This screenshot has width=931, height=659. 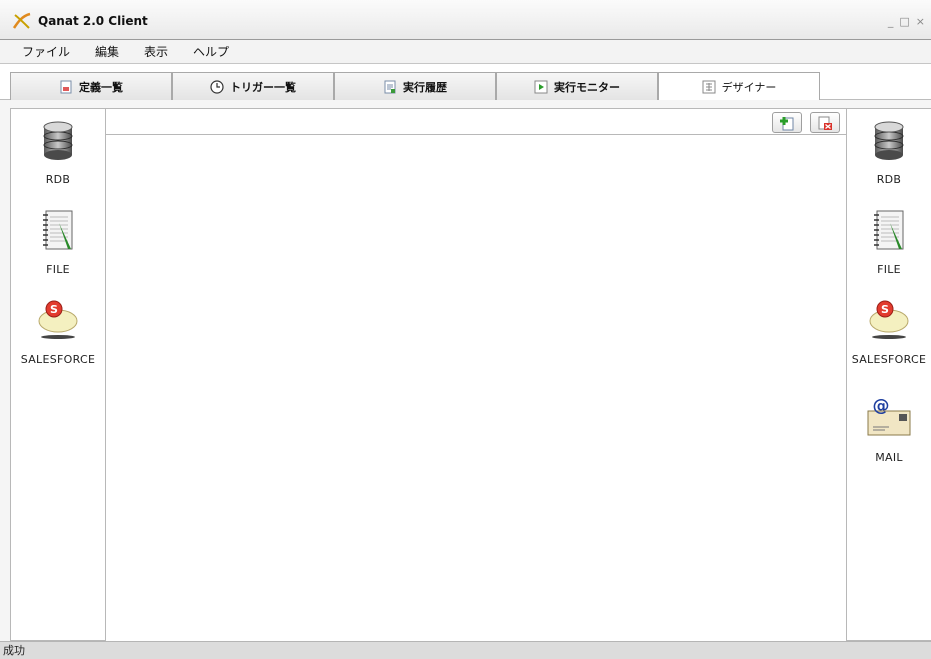 I want to click on tab-label: 実行モニター, so click(x=587, y=87).